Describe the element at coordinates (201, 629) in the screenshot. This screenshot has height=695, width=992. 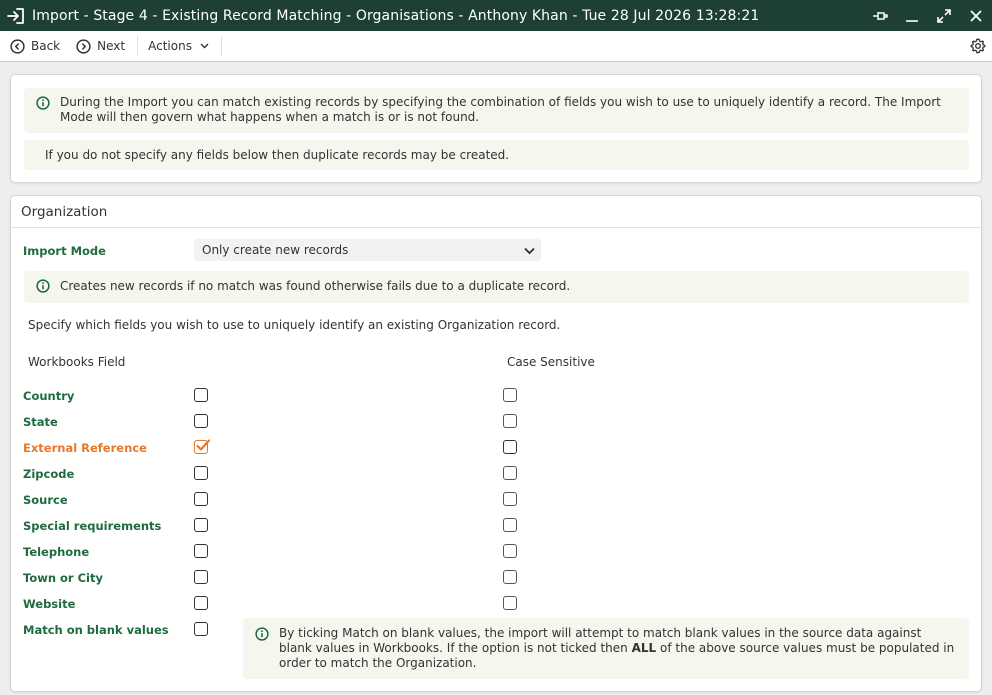
I see `match-blank-checkbox` at that location.